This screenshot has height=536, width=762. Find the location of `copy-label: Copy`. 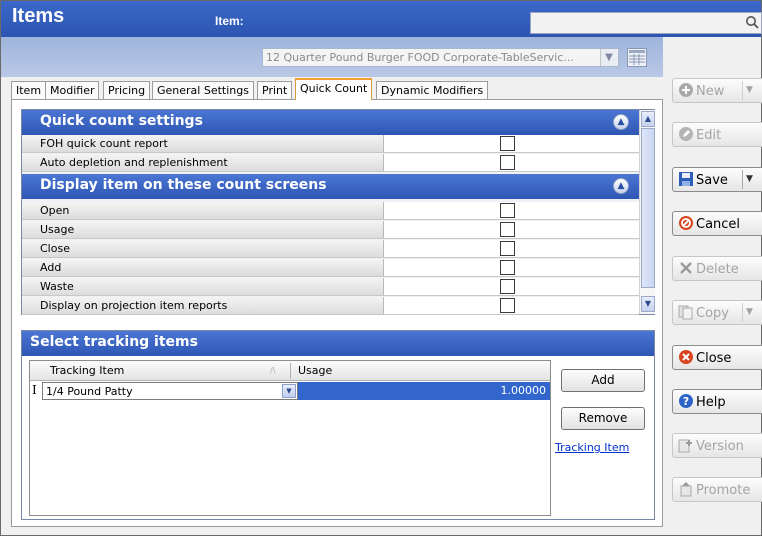

copy-label: Copy is located at coordinates (712, 313).